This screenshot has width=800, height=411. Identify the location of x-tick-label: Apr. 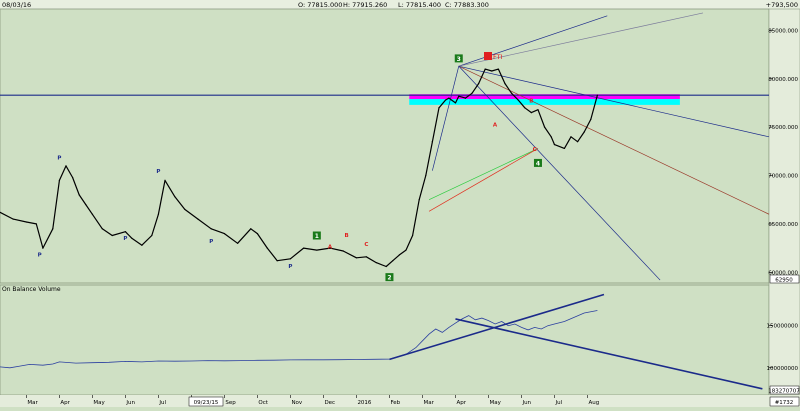
(461, 403).